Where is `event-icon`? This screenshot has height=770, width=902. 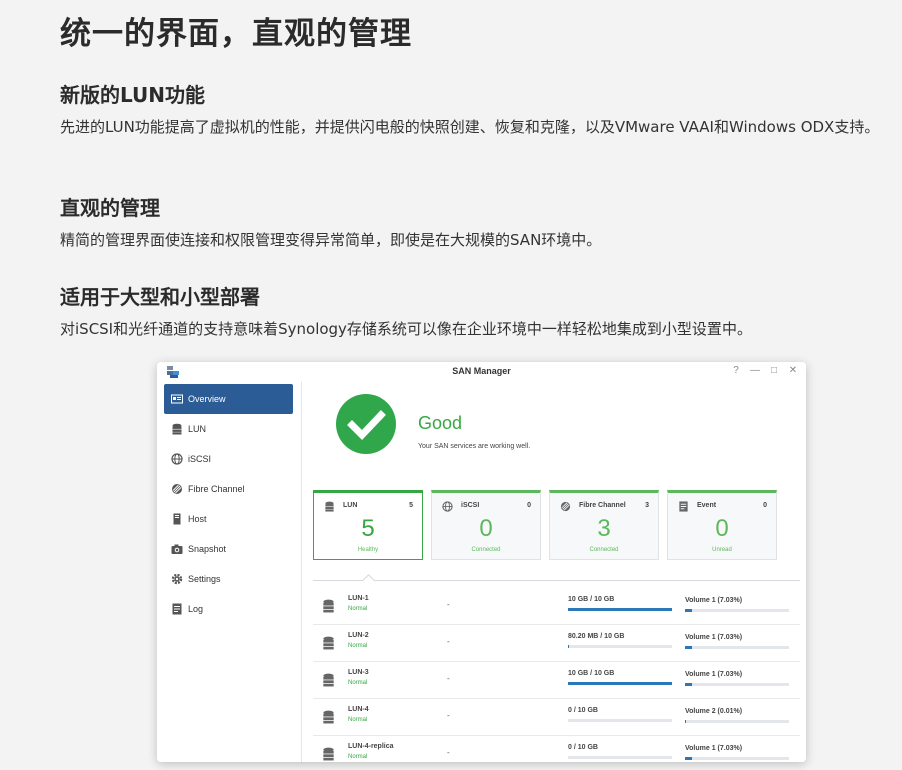
event-icon is located at coordinates (683, 506).